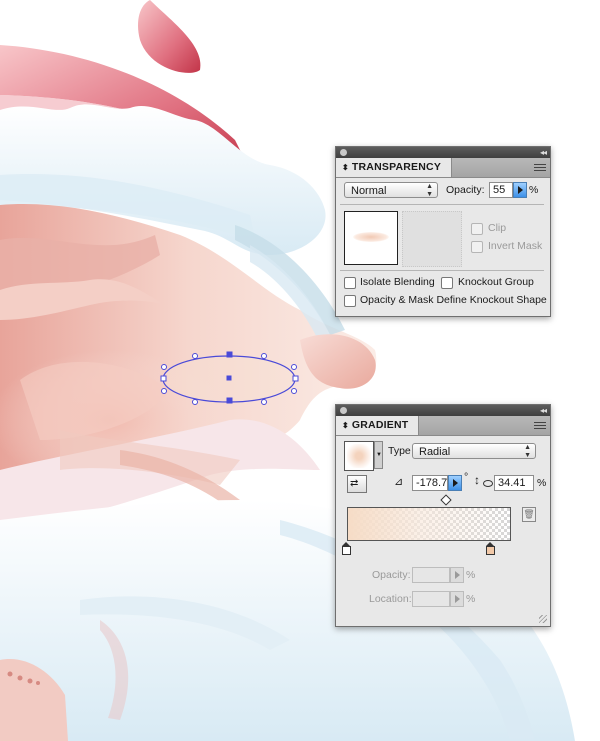 This screenshot has height=741, width=600. Describe the element at coordinates (477, 480) in the screenshot. I see `aspect-ratio-icon: ↕` at that location.